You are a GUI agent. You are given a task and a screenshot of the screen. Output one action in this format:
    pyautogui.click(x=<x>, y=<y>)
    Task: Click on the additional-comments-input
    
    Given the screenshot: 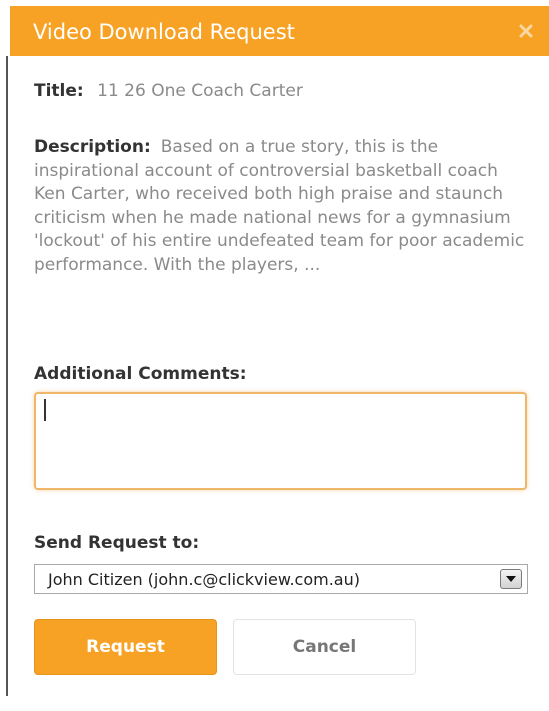 What is the action you would take?
    pyautogui.click(x=280, y=441)
    